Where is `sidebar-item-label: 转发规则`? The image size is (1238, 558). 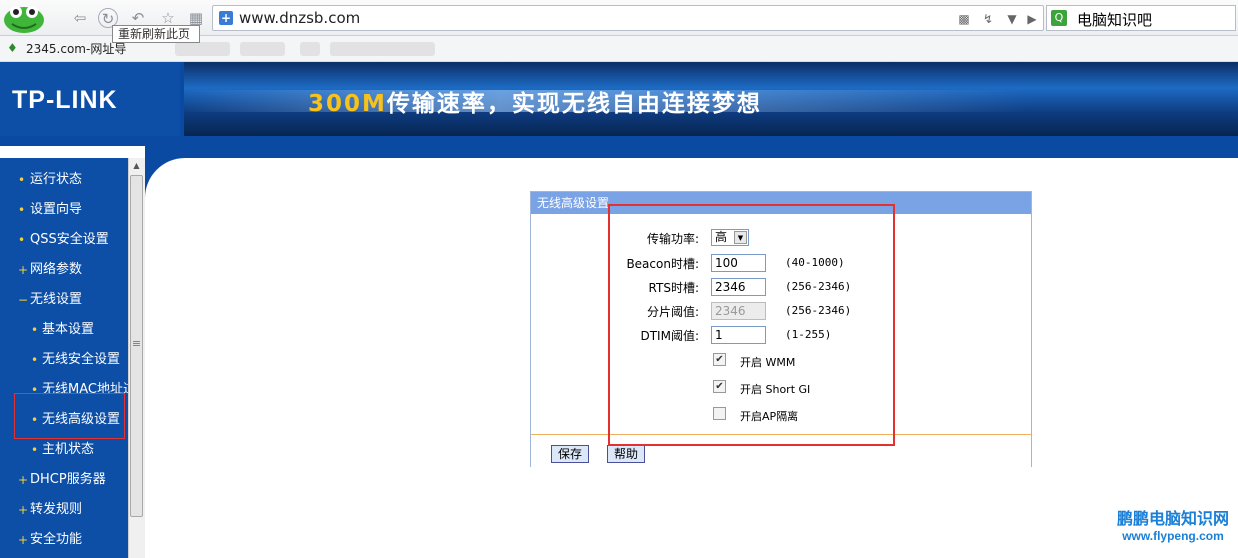
sidebar-item-label: 转发规则 is located at coordinates (56, 509).